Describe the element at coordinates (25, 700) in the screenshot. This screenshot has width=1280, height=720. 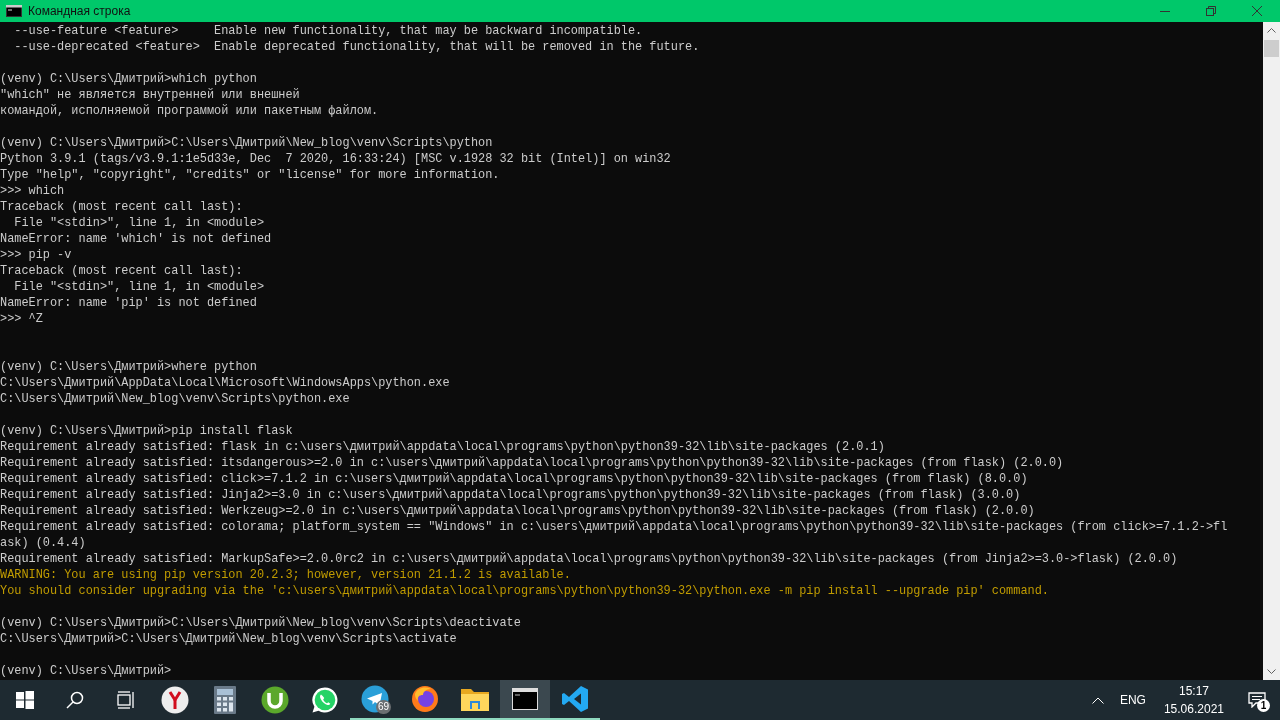
I see `windows-logo-icon` at that location.